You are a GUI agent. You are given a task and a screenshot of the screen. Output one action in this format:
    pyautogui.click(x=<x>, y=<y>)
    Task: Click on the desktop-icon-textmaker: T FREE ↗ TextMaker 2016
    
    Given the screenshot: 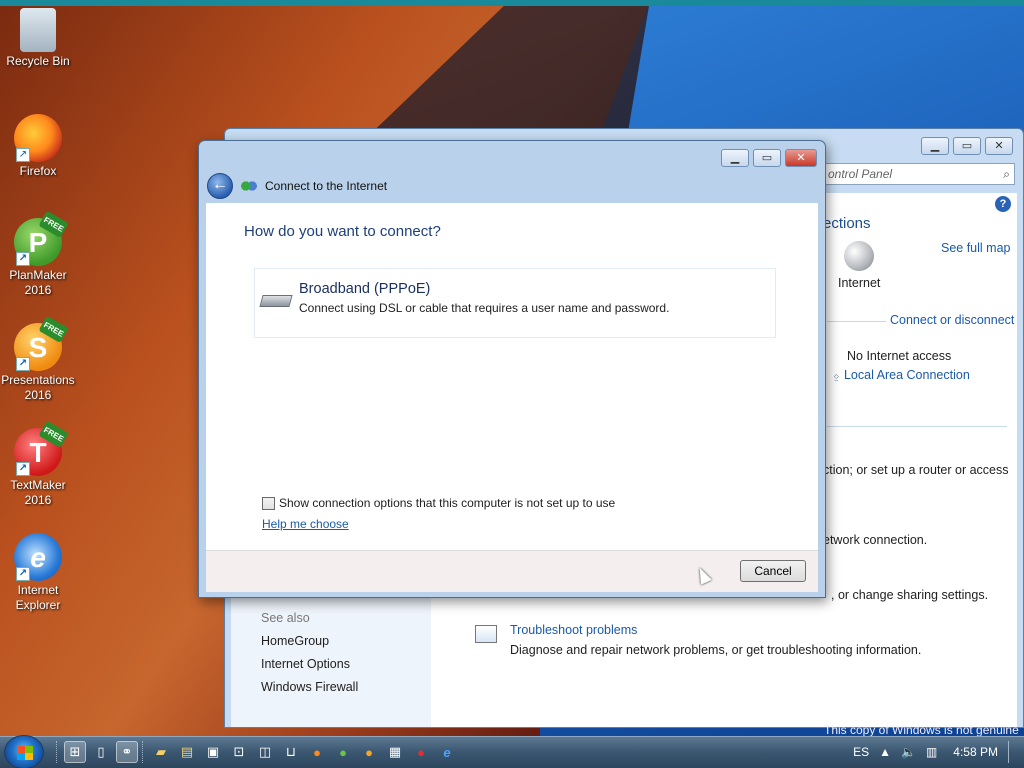 What is the action you would take?
    pyautogui.click(x=38, y=464)
    